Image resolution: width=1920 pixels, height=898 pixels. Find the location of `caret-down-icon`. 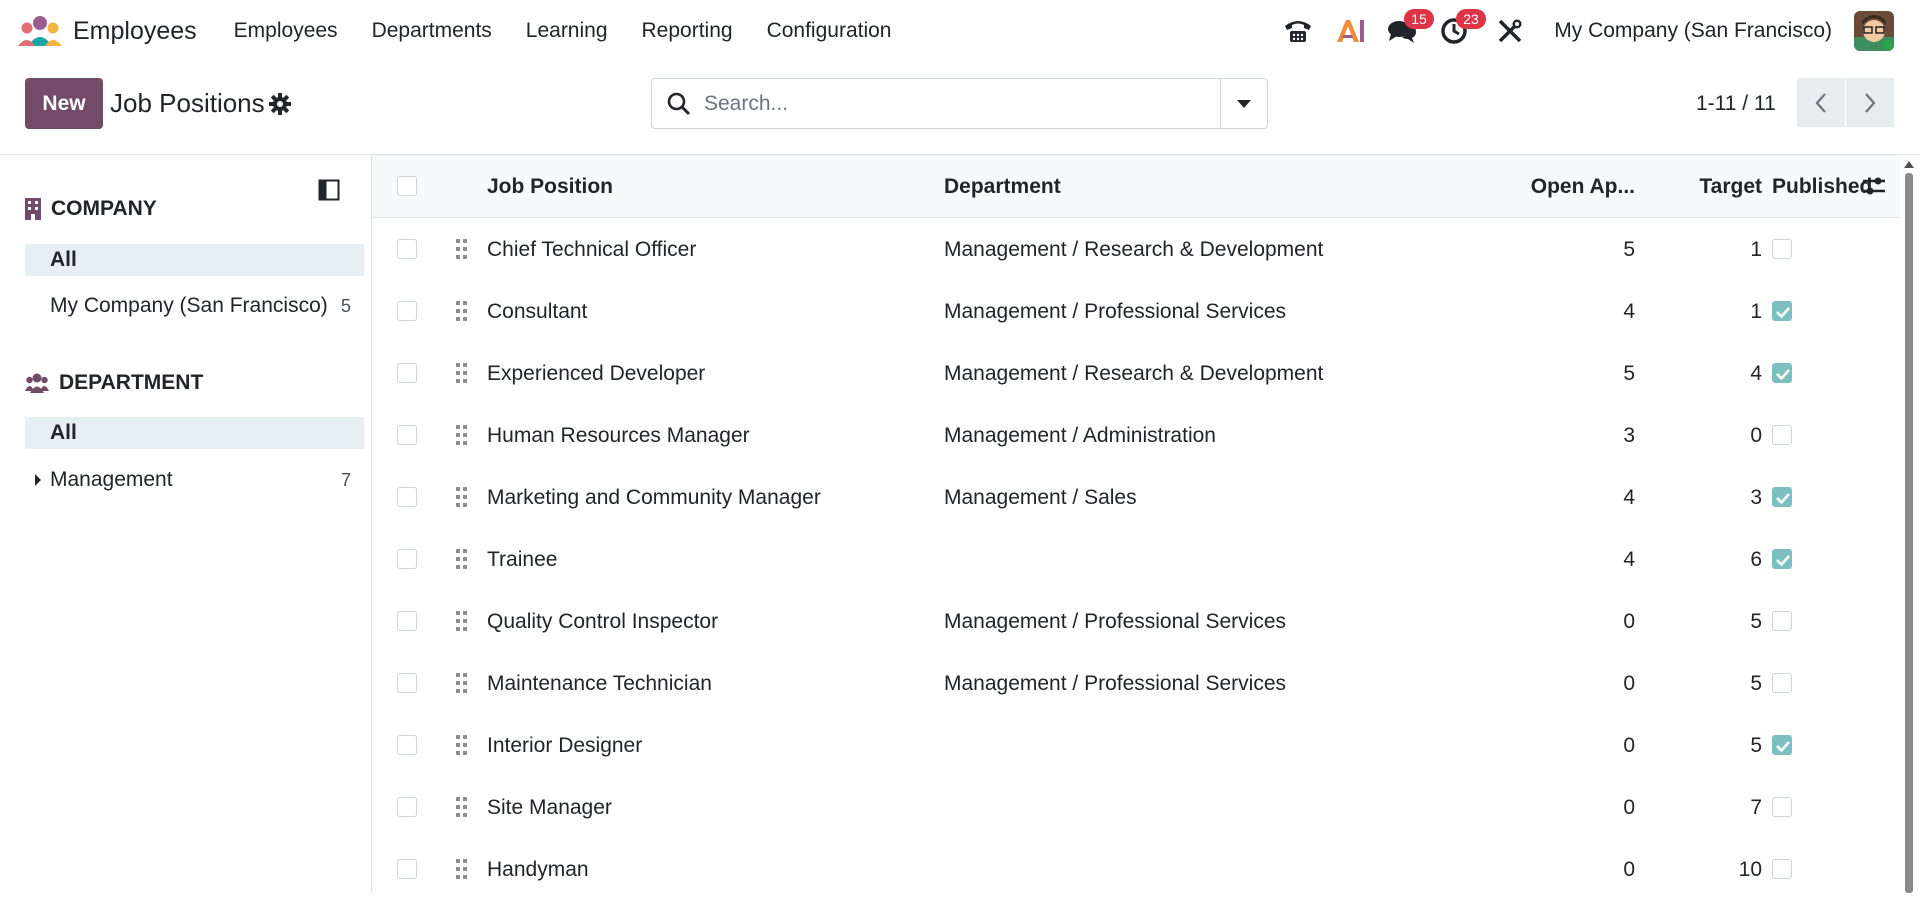

caret-down-icon is located at coordinates (1244, 103).